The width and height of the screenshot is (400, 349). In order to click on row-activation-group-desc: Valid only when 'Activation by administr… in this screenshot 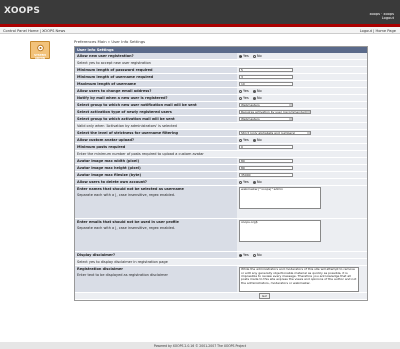, I will do `click(221, 126)`.